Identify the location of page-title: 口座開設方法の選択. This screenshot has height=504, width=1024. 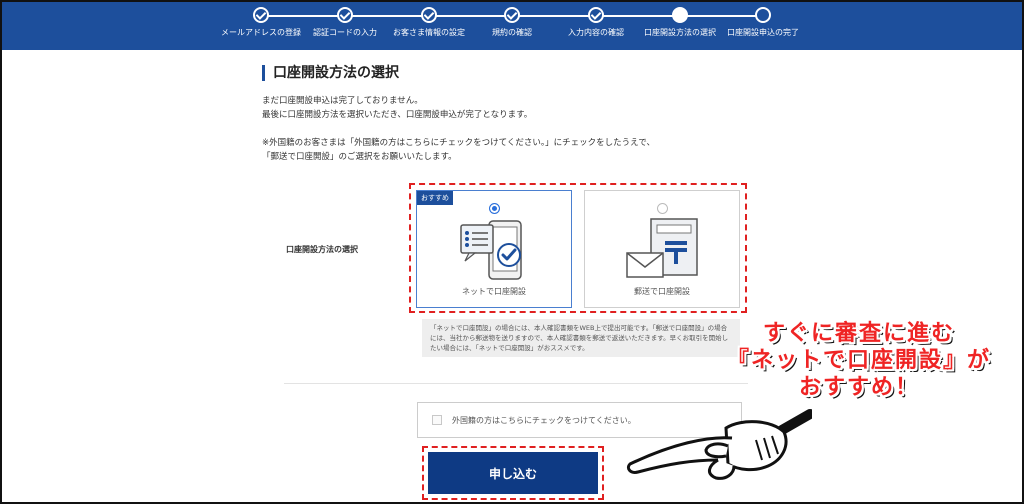
(330, 73).